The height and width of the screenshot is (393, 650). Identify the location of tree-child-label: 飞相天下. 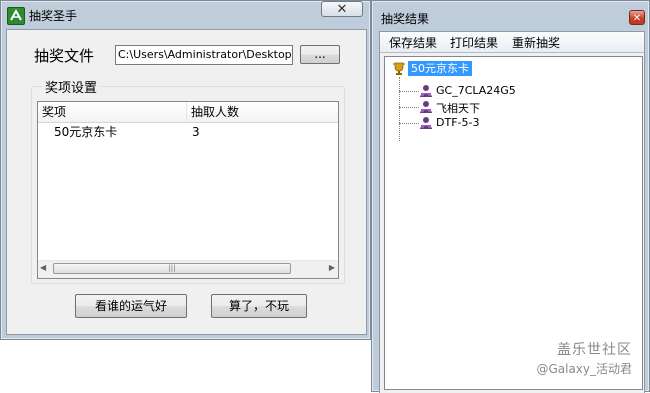
(458, 108).